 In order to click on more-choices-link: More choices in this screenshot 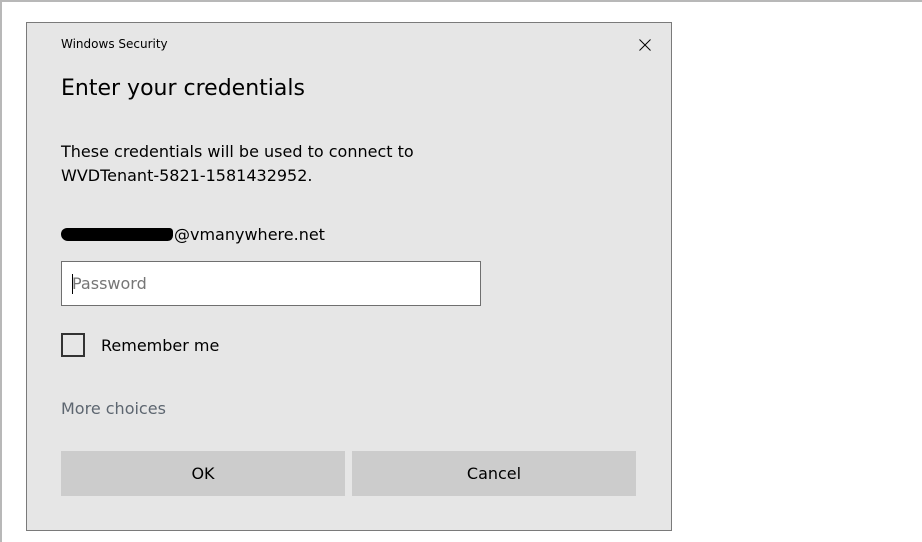, I will do `click(113, 408)`.